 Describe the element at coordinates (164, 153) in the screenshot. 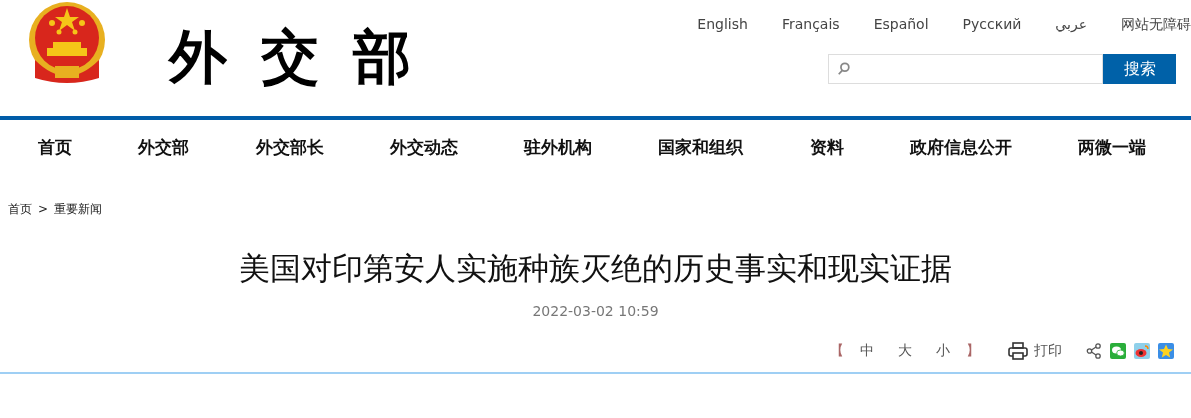

I see `nav-link: 外交部` at that location.